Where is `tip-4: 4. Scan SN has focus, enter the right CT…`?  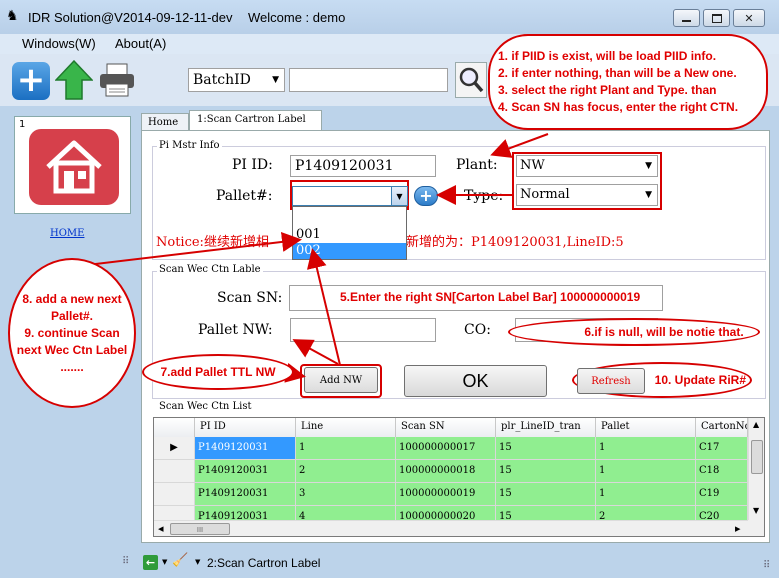 tip-4: 4. Scan SN has focus, enter the right CT… is located at coordinates (618, 107).